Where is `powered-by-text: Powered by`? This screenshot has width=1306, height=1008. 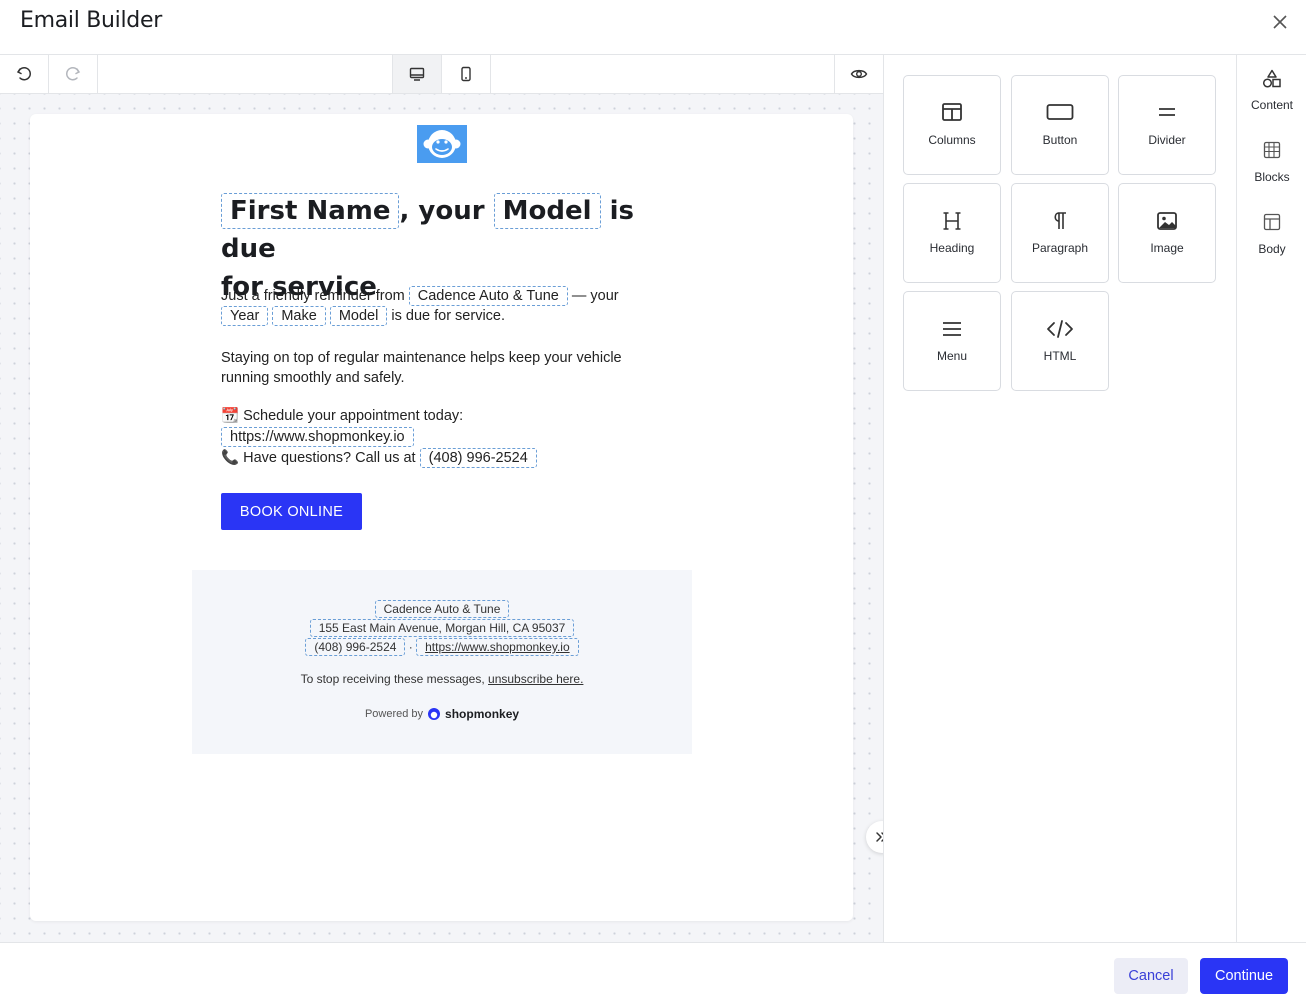
powered-by-text: Powered by is located at coordinates (394, 714).